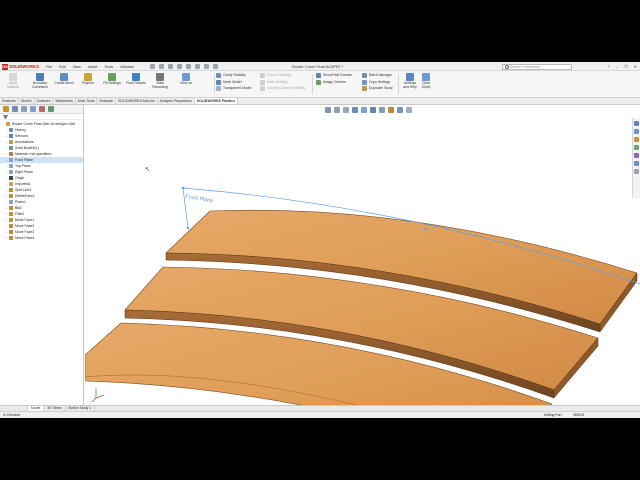 Image resolution: width=640 pixels, height=480 pixels. I want to click on ds-logo-icon: DS, so click(5, 66).